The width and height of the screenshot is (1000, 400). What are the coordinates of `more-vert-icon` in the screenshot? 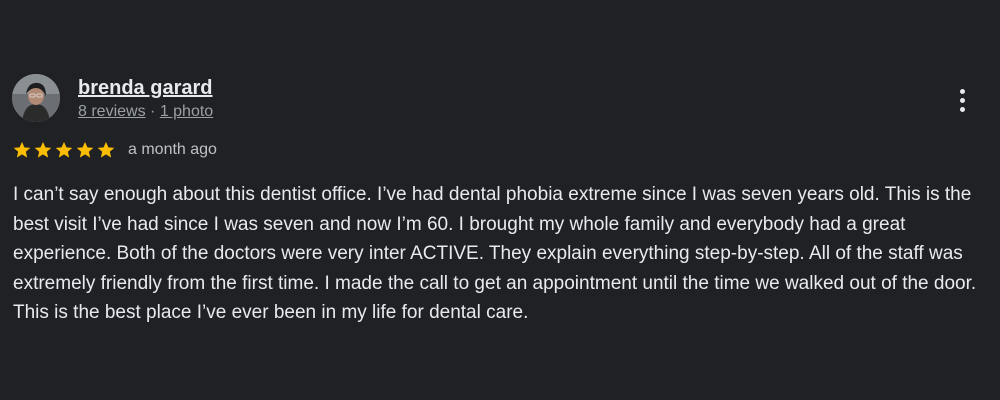 It's located at (962, 91).